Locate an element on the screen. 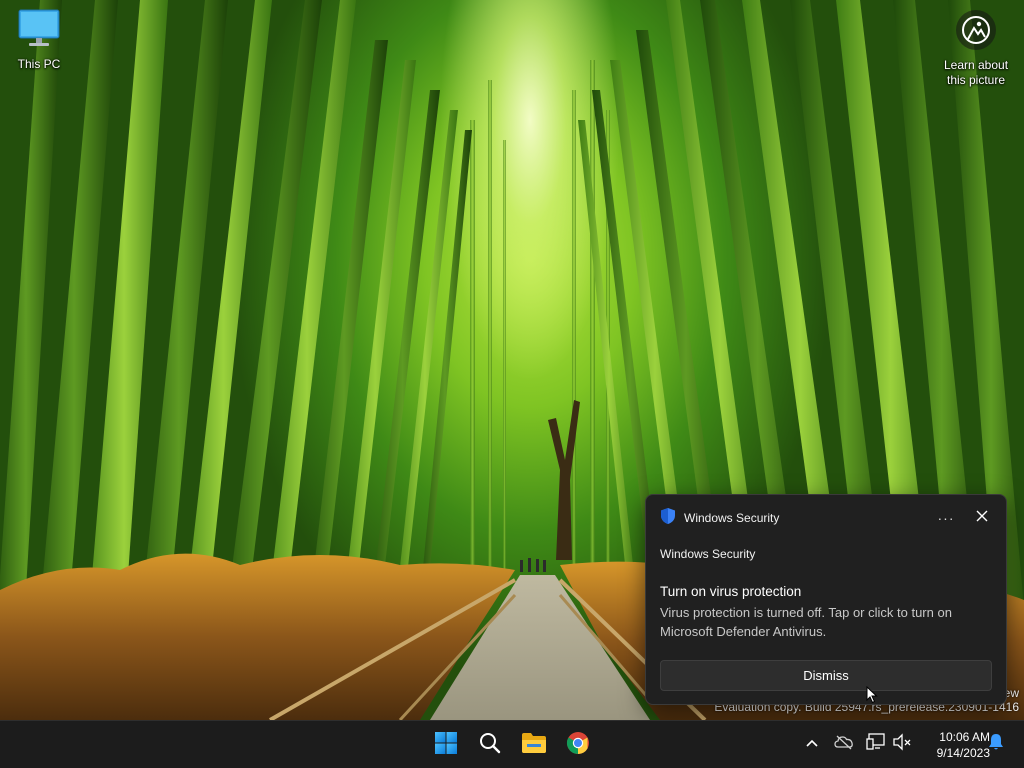  onedrive-button is located at coordinates (844, 744).